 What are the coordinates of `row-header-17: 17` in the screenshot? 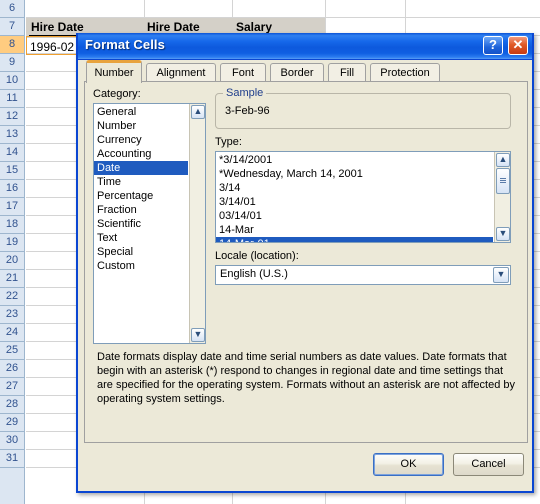 It's located at (12, 207).